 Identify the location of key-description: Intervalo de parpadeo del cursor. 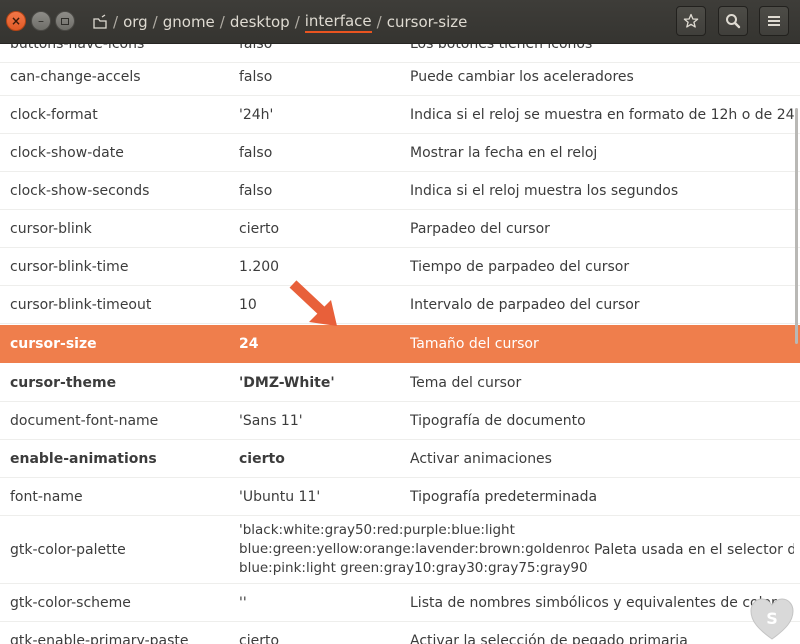
(525, 304).